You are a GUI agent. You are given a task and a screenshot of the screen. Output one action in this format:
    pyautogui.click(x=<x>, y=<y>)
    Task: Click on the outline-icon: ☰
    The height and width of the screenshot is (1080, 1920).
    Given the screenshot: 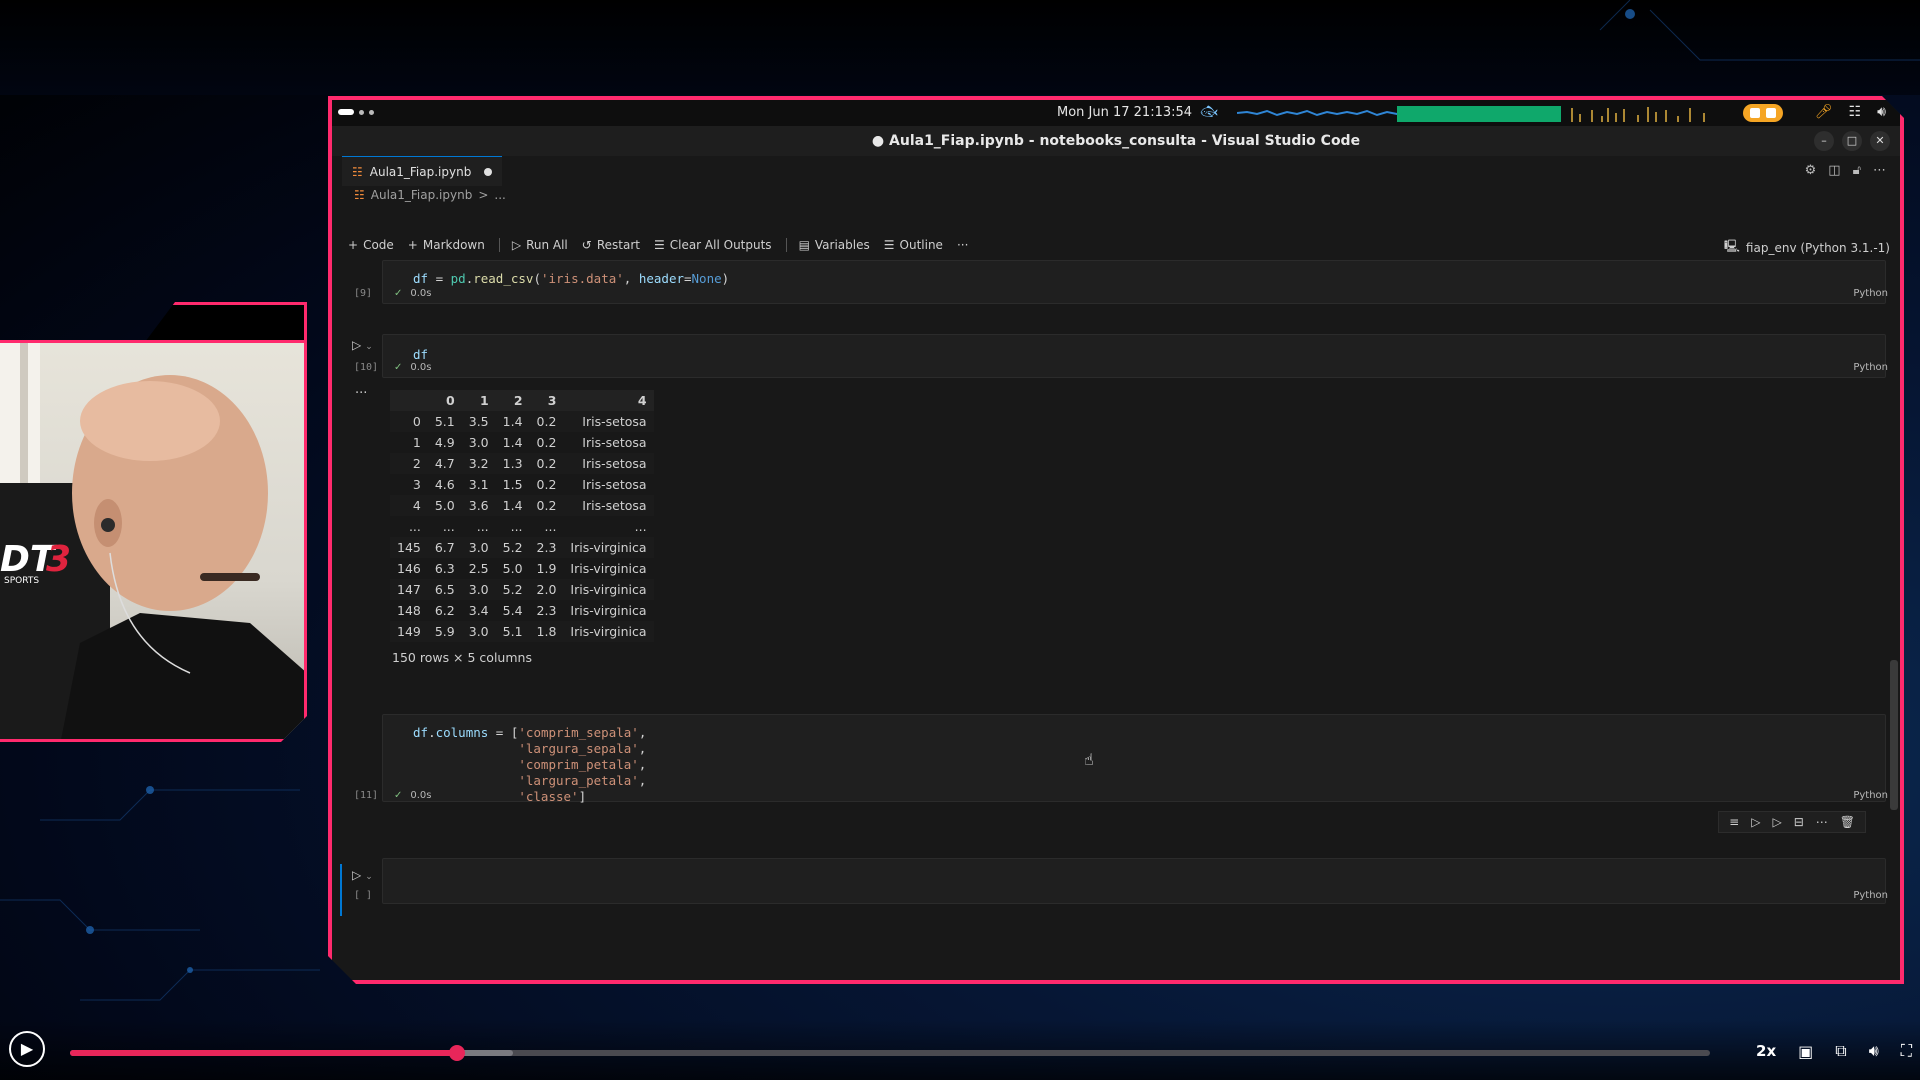 What is the action you would take?
    pyautogui.click(x=889, y=245)
    